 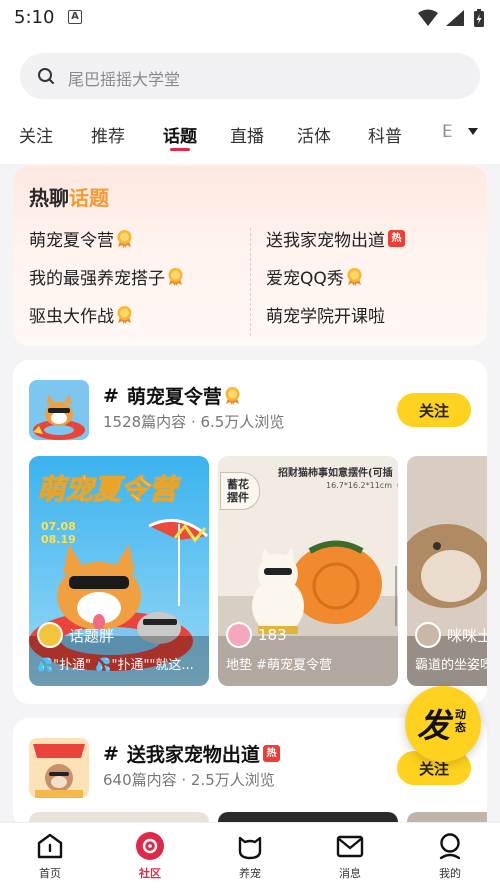 What do you see at coordinates (71, 317) in the screenshot?
I see `hot-topic-label: 驱虫大作战` at bounding box center [71, 317].